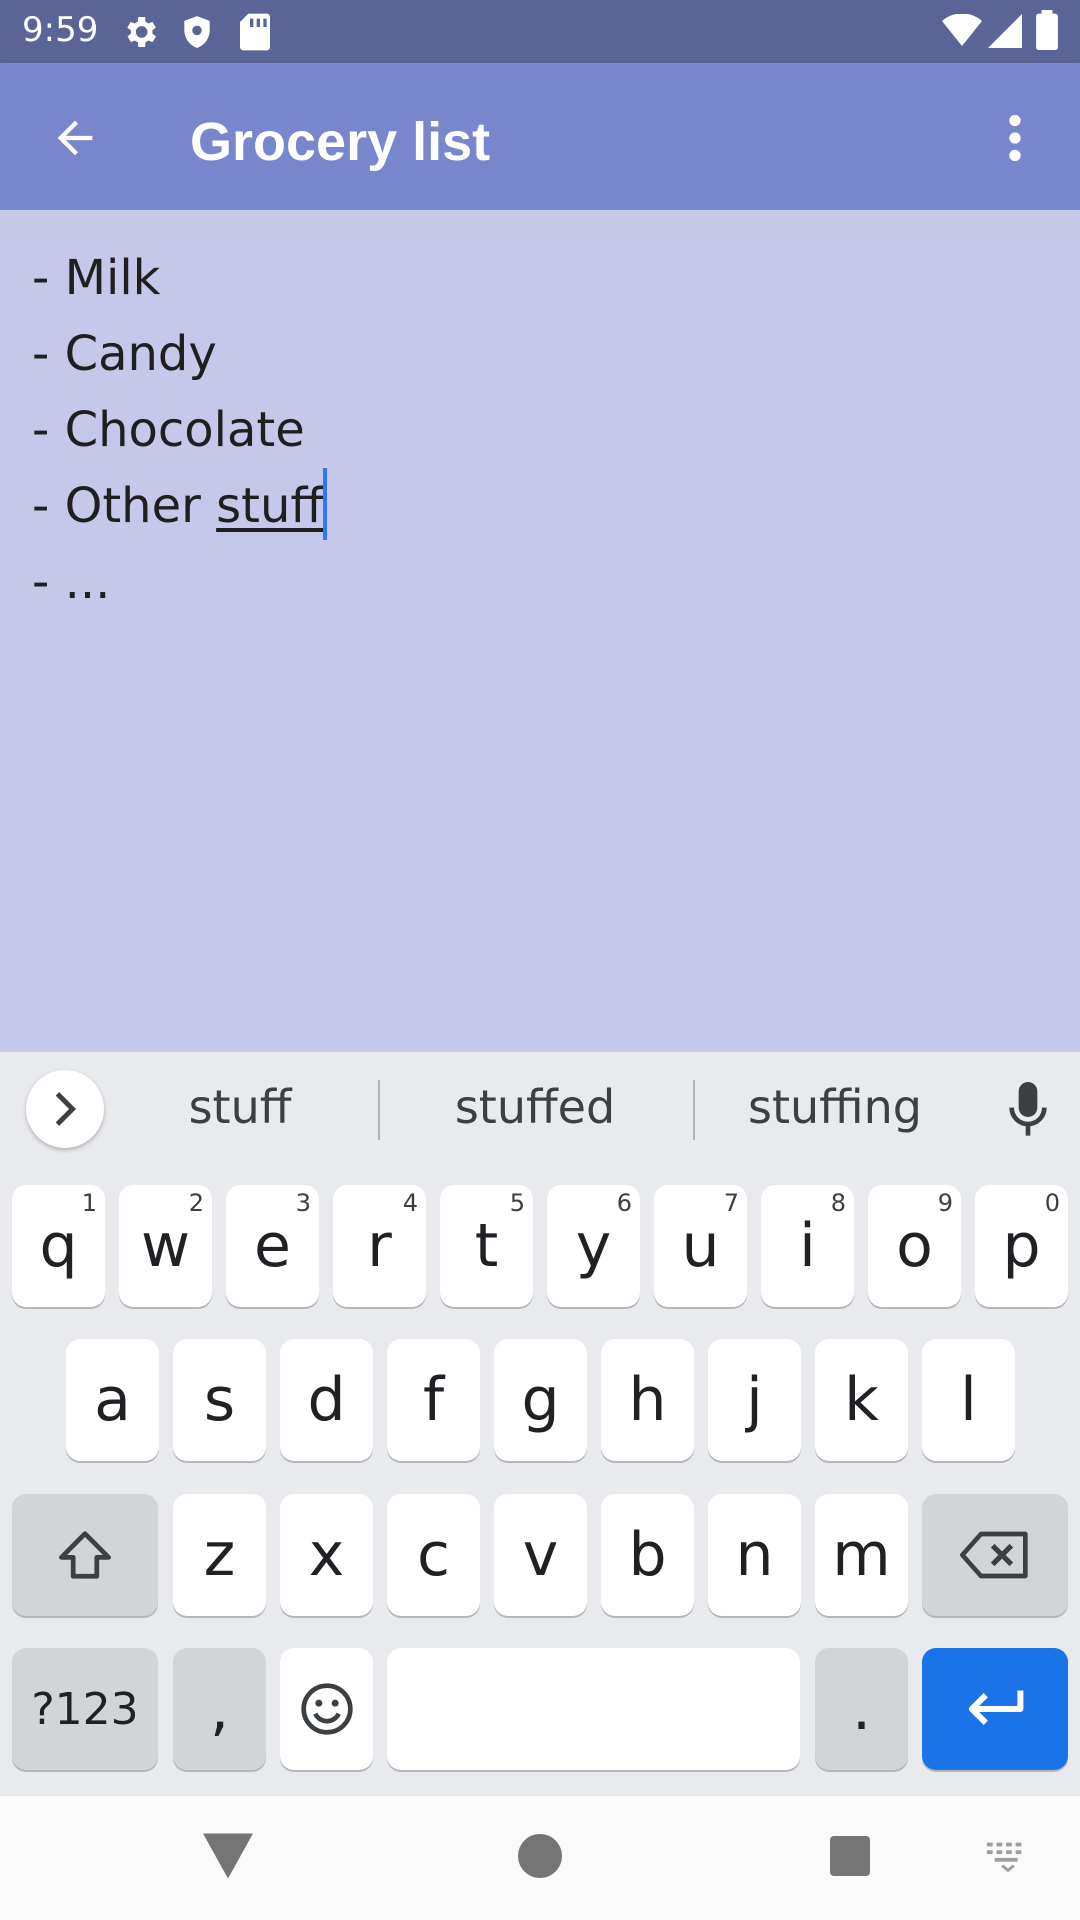  I want to click on arrow-back-icon, so click(75, 138).